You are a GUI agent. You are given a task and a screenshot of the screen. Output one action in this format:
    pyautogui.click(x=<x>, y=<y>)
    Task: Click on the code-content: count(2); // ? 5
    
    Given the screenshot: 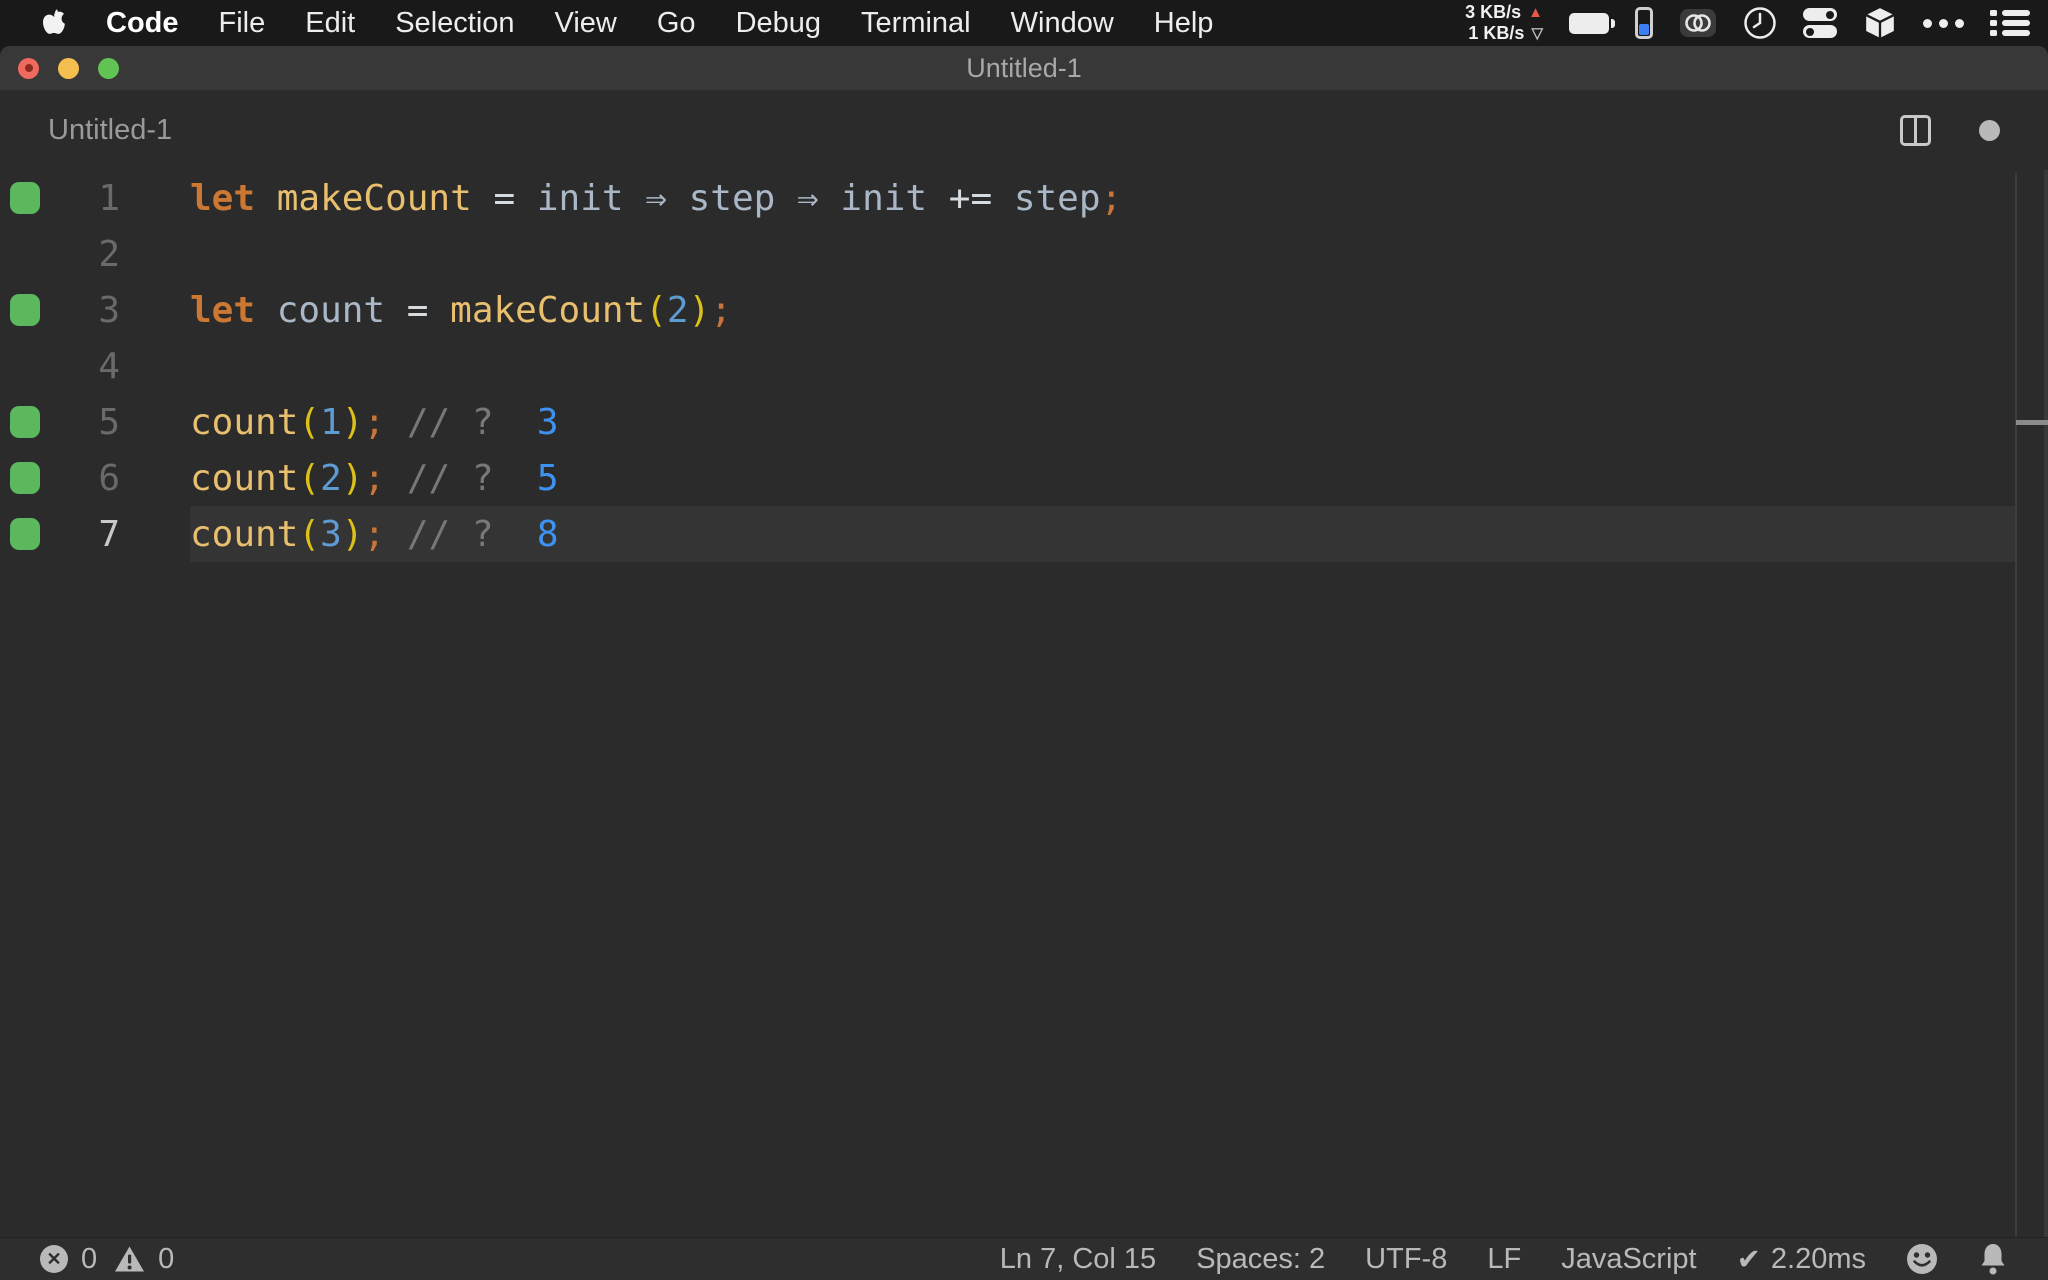 What is the action you would take?
    pyautogui.click(x=1102, y=478)
    